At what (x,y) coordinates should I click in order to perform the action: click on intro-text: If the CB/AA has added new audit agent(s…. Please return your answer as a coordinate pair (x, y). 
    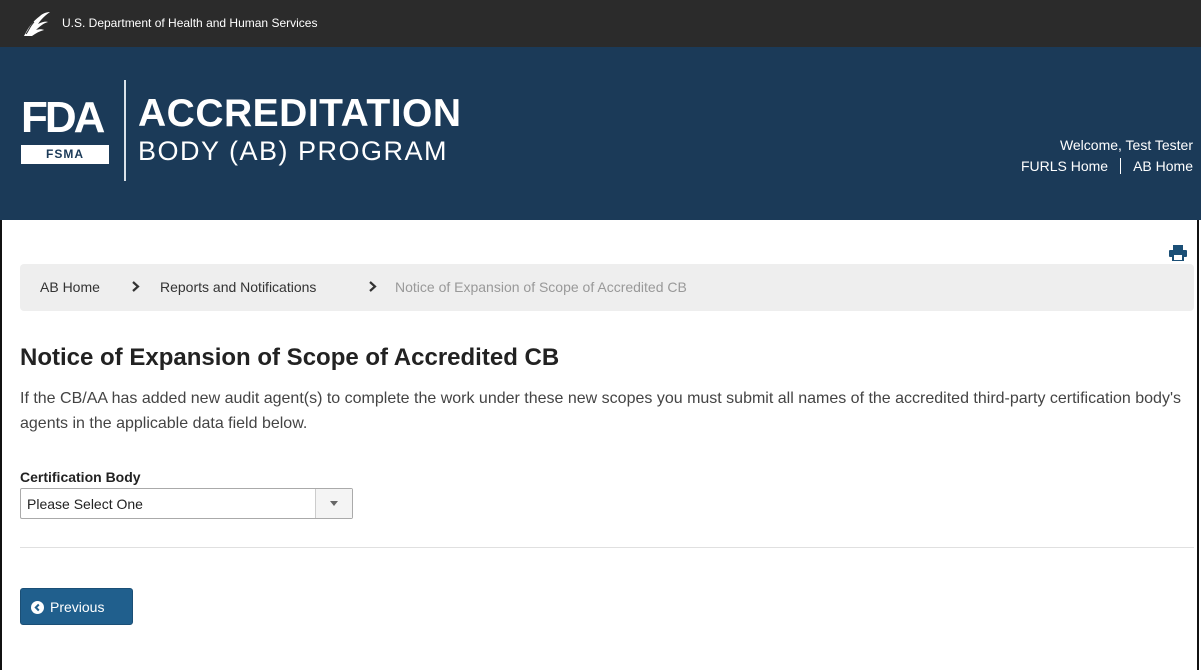
    Looking at the image, I should click on (600, 411).